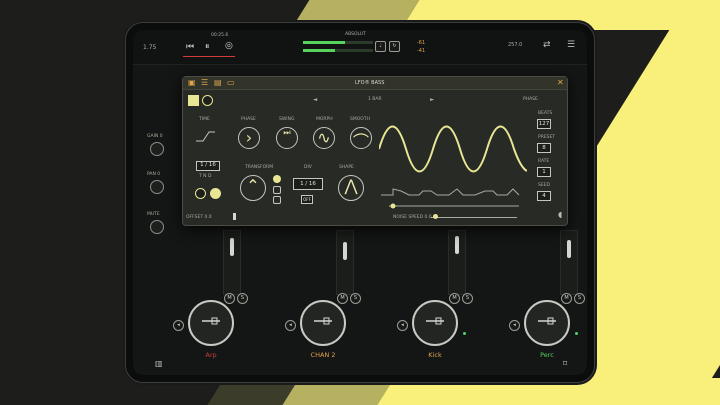  Describe the element at coordinates (308, 167) in the screenshot. I see `div-label: DIV` at that location.